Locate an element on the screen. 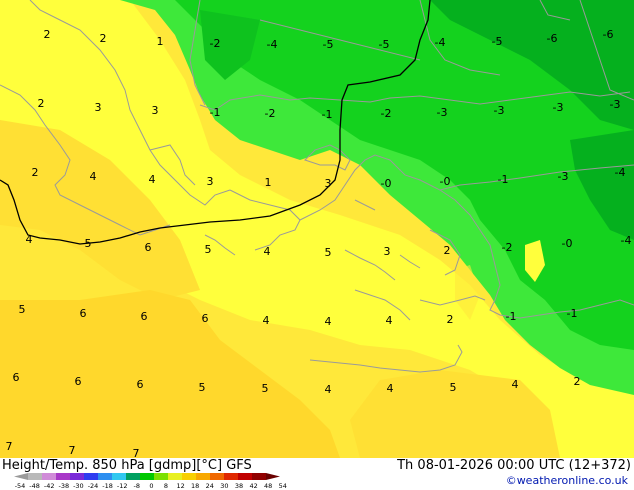 This screenshot has height=490, width=634. colorbar-tick-label: 0 is located at coordinates (151, 485).